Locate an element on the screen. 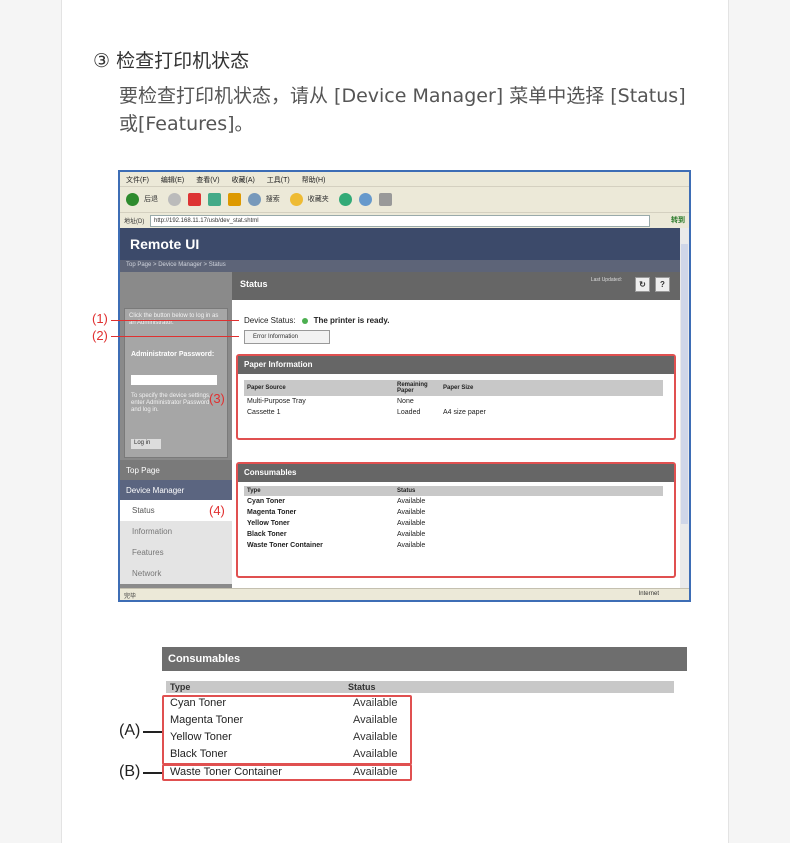  status-header: Status Last Updated: ↻ ? is located at coordinates (457, 286).